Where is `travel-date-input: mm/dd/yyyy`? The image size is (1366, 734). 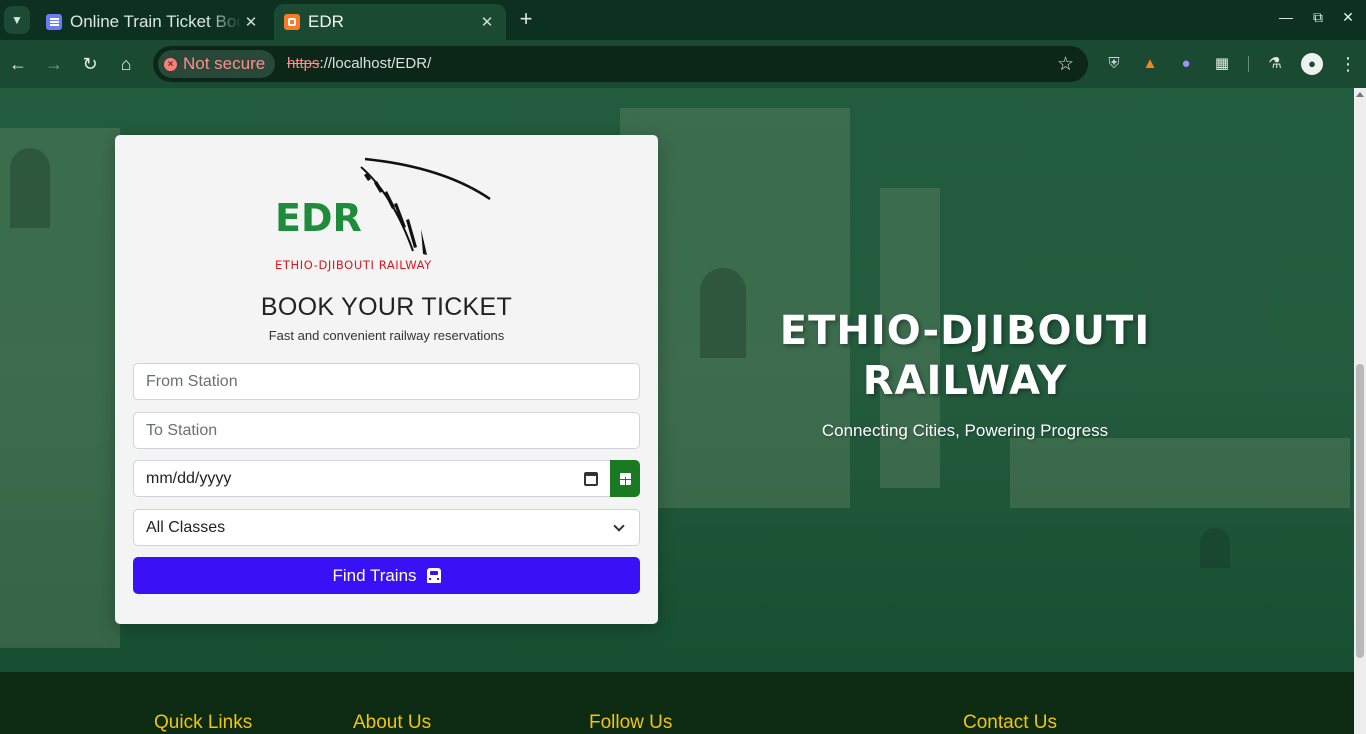 travel-date-input: mm/dd/yyyy is located at coordinates (372, 478).